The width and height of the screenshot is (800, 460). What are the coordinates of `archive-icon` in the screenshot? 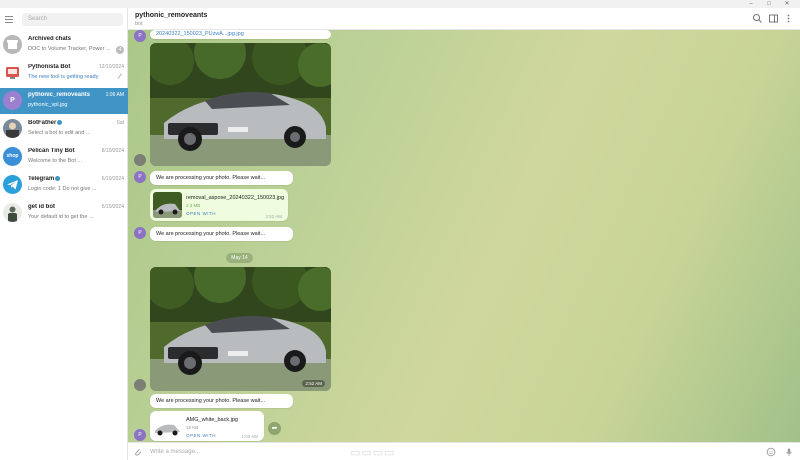 It's located at (12, 44).